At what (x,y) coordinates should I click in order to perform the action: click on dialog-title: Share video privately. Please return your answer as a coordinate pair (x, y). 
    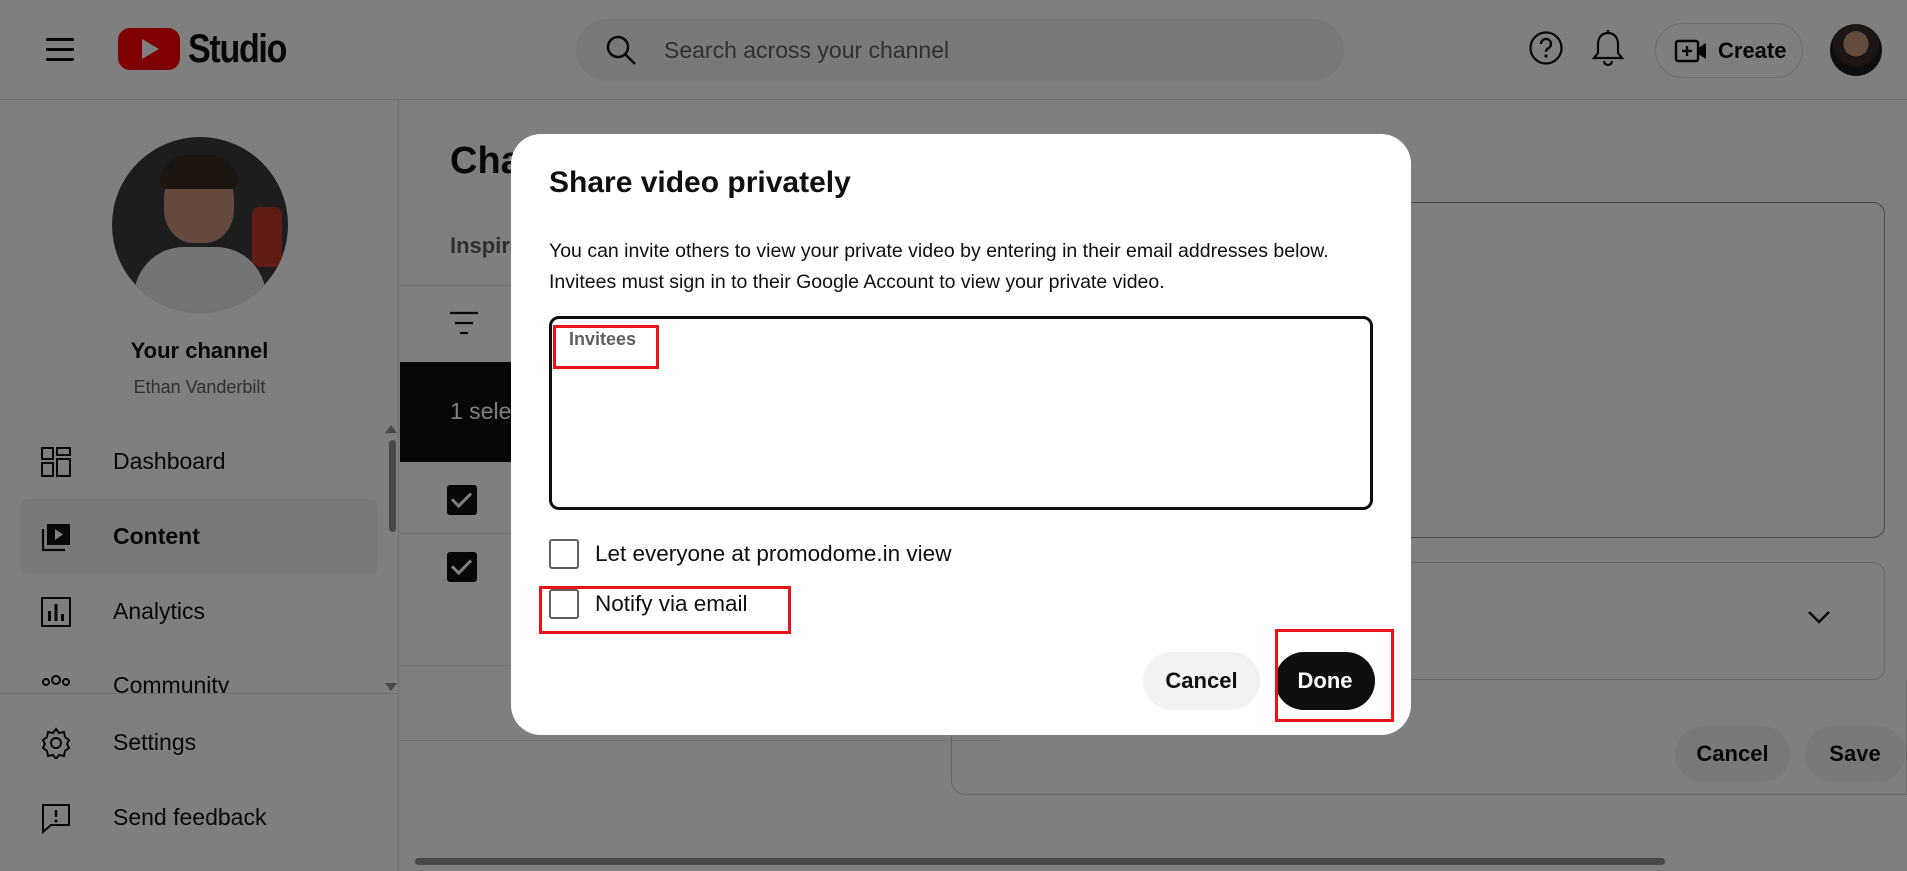
    Looking at the image, I should click on (700, 182).